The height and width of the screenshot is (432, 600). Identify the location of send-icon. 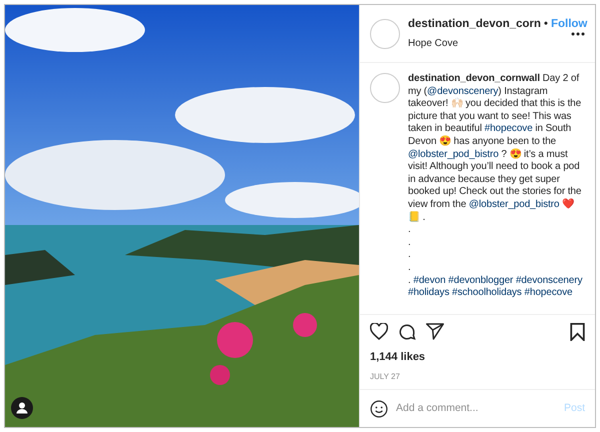
(435, 331).